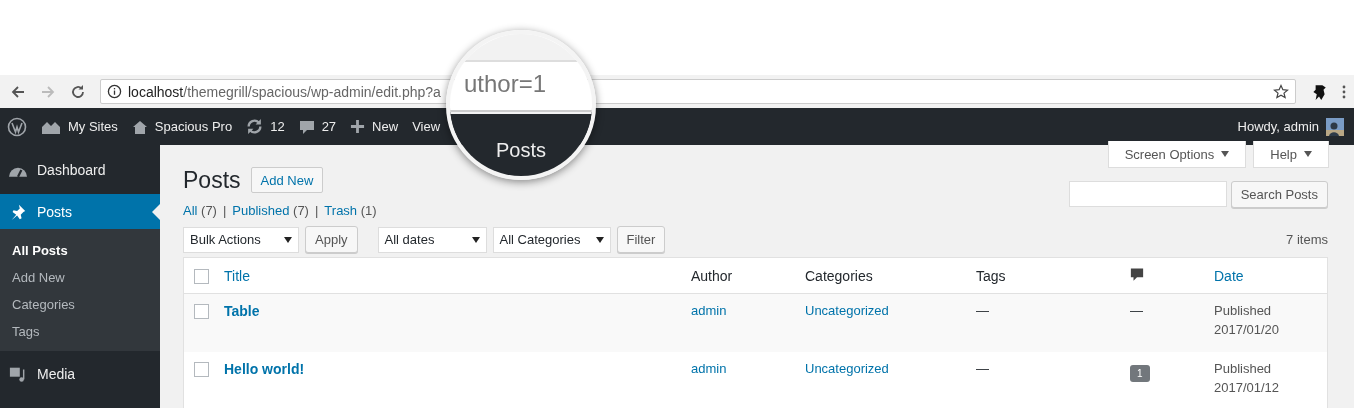 The width and height of the screenshot is (1354, 408). What do you see at coordinates (1247, 329) in the screenshot?
I see `post-date: 2017/01/20` at bounding box center [1247, 329].